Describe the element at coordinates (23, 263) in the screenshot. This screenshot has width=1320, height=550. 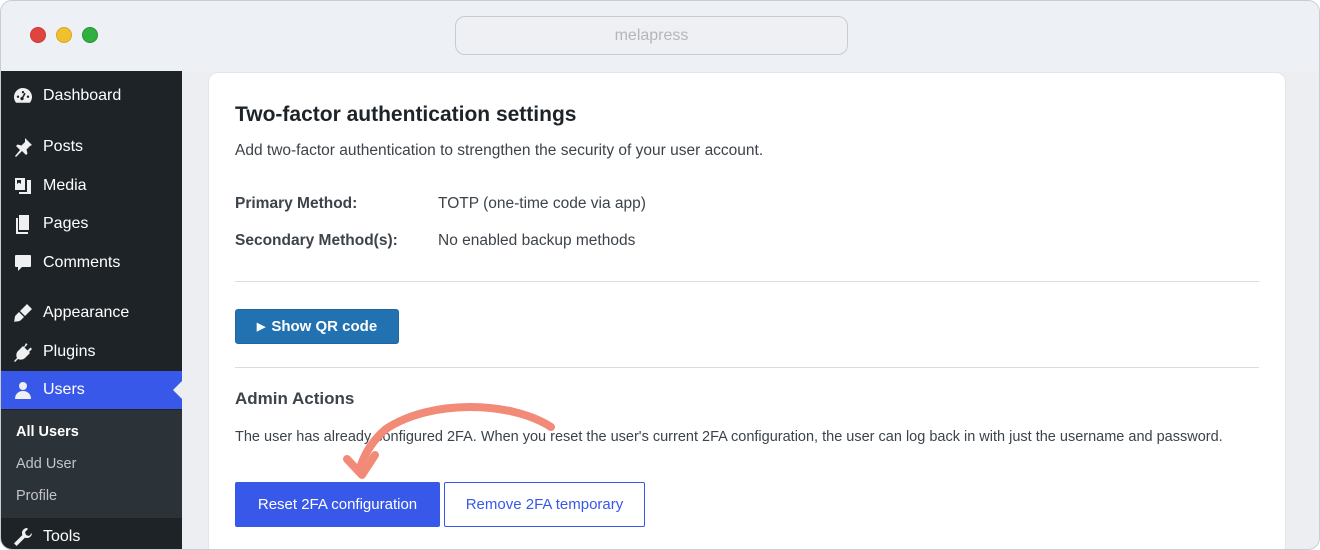
I see `comment-icon` at that location.